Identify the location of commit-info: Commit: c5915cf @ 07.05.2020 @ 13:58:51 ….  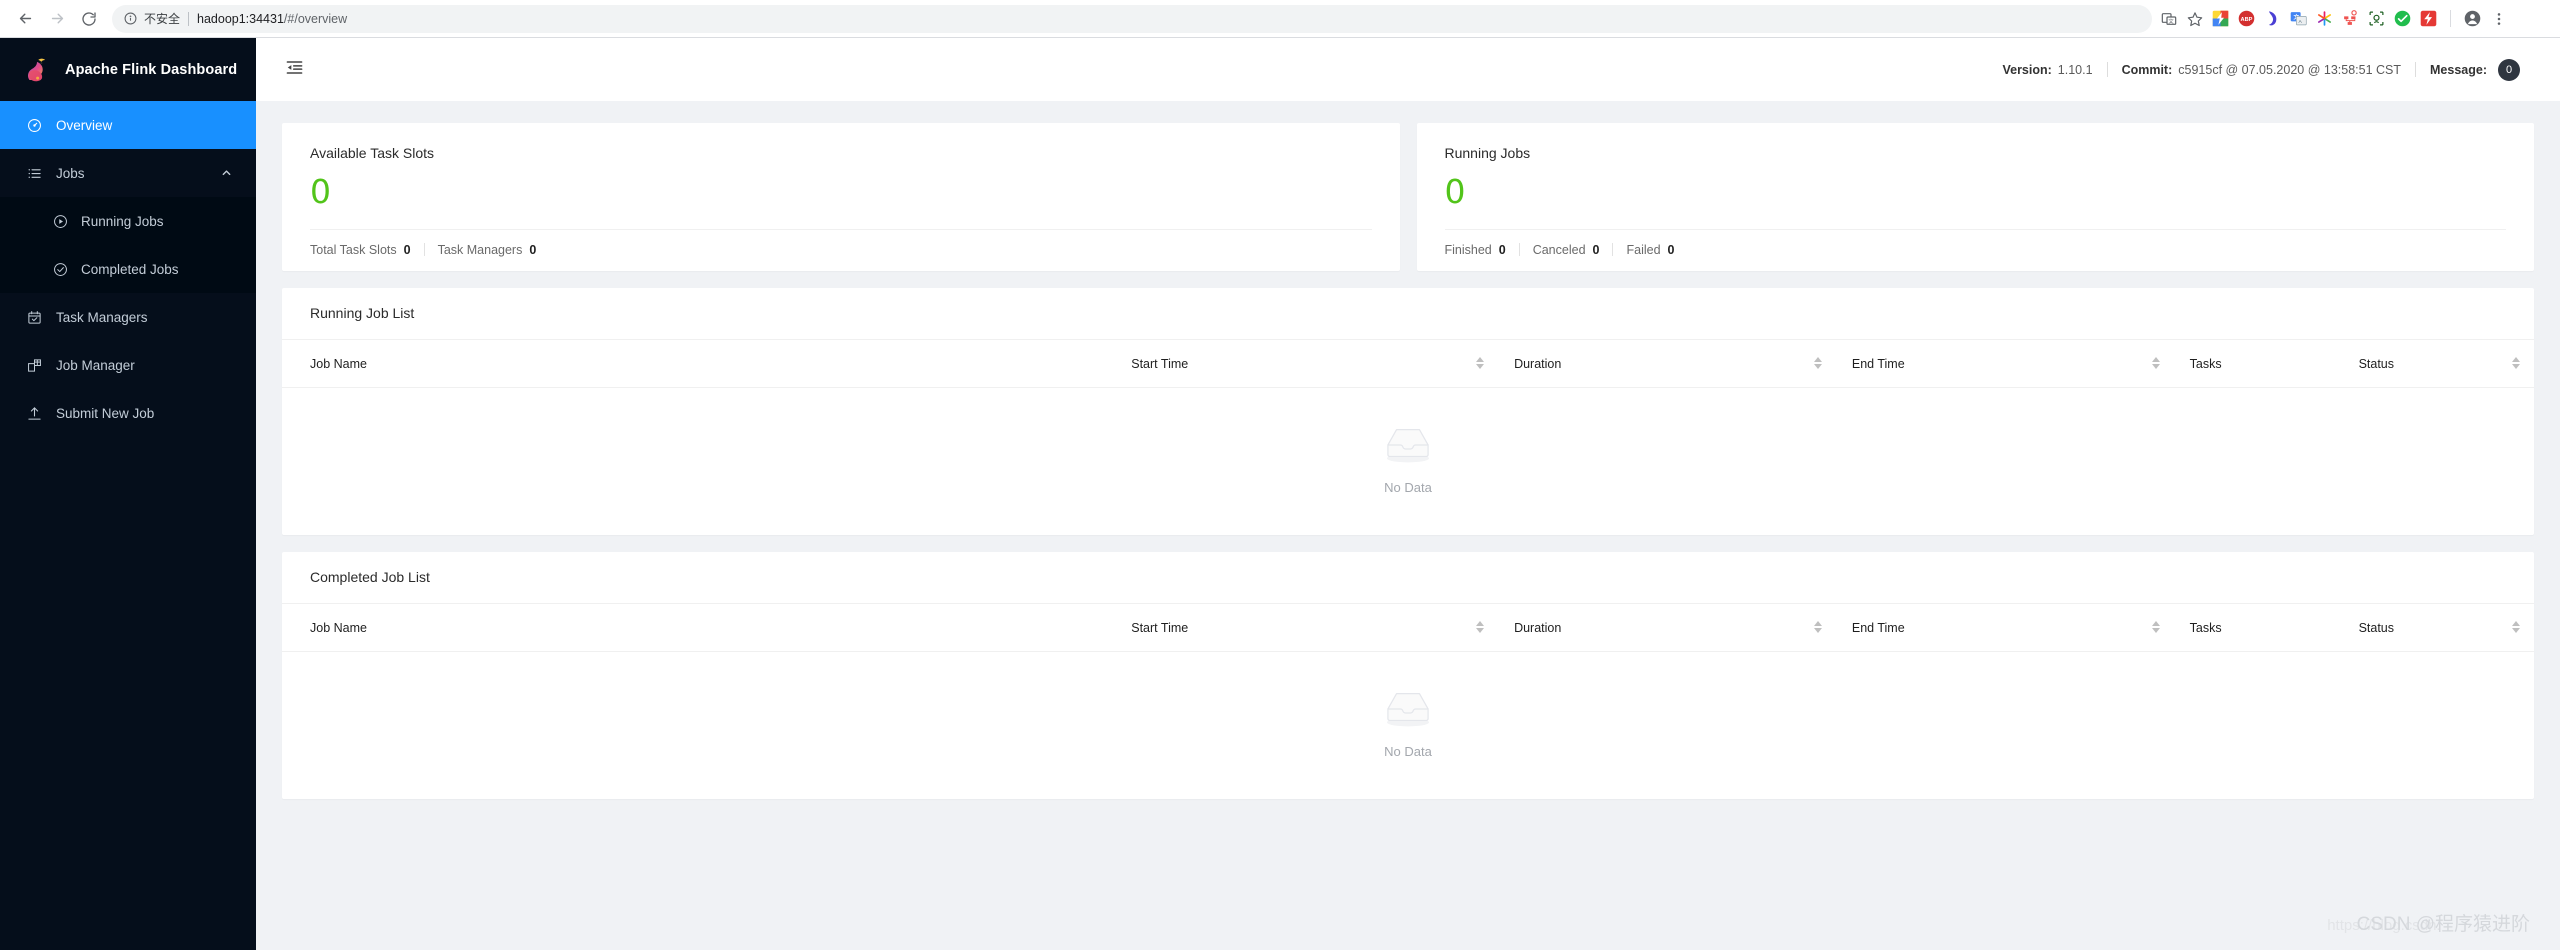
(2261, 70).